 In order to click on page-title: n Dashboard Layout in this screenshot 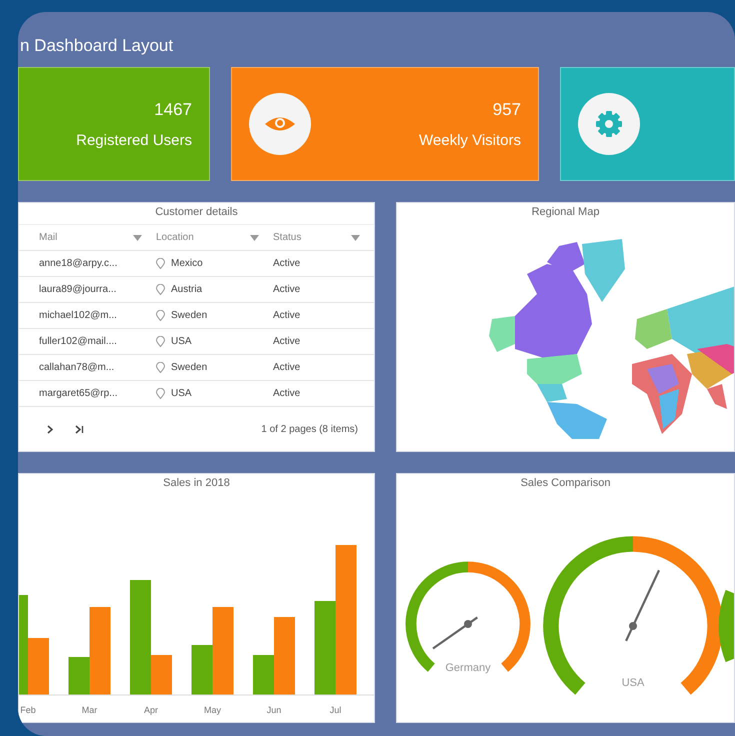, I will do `click(97, 46)`.